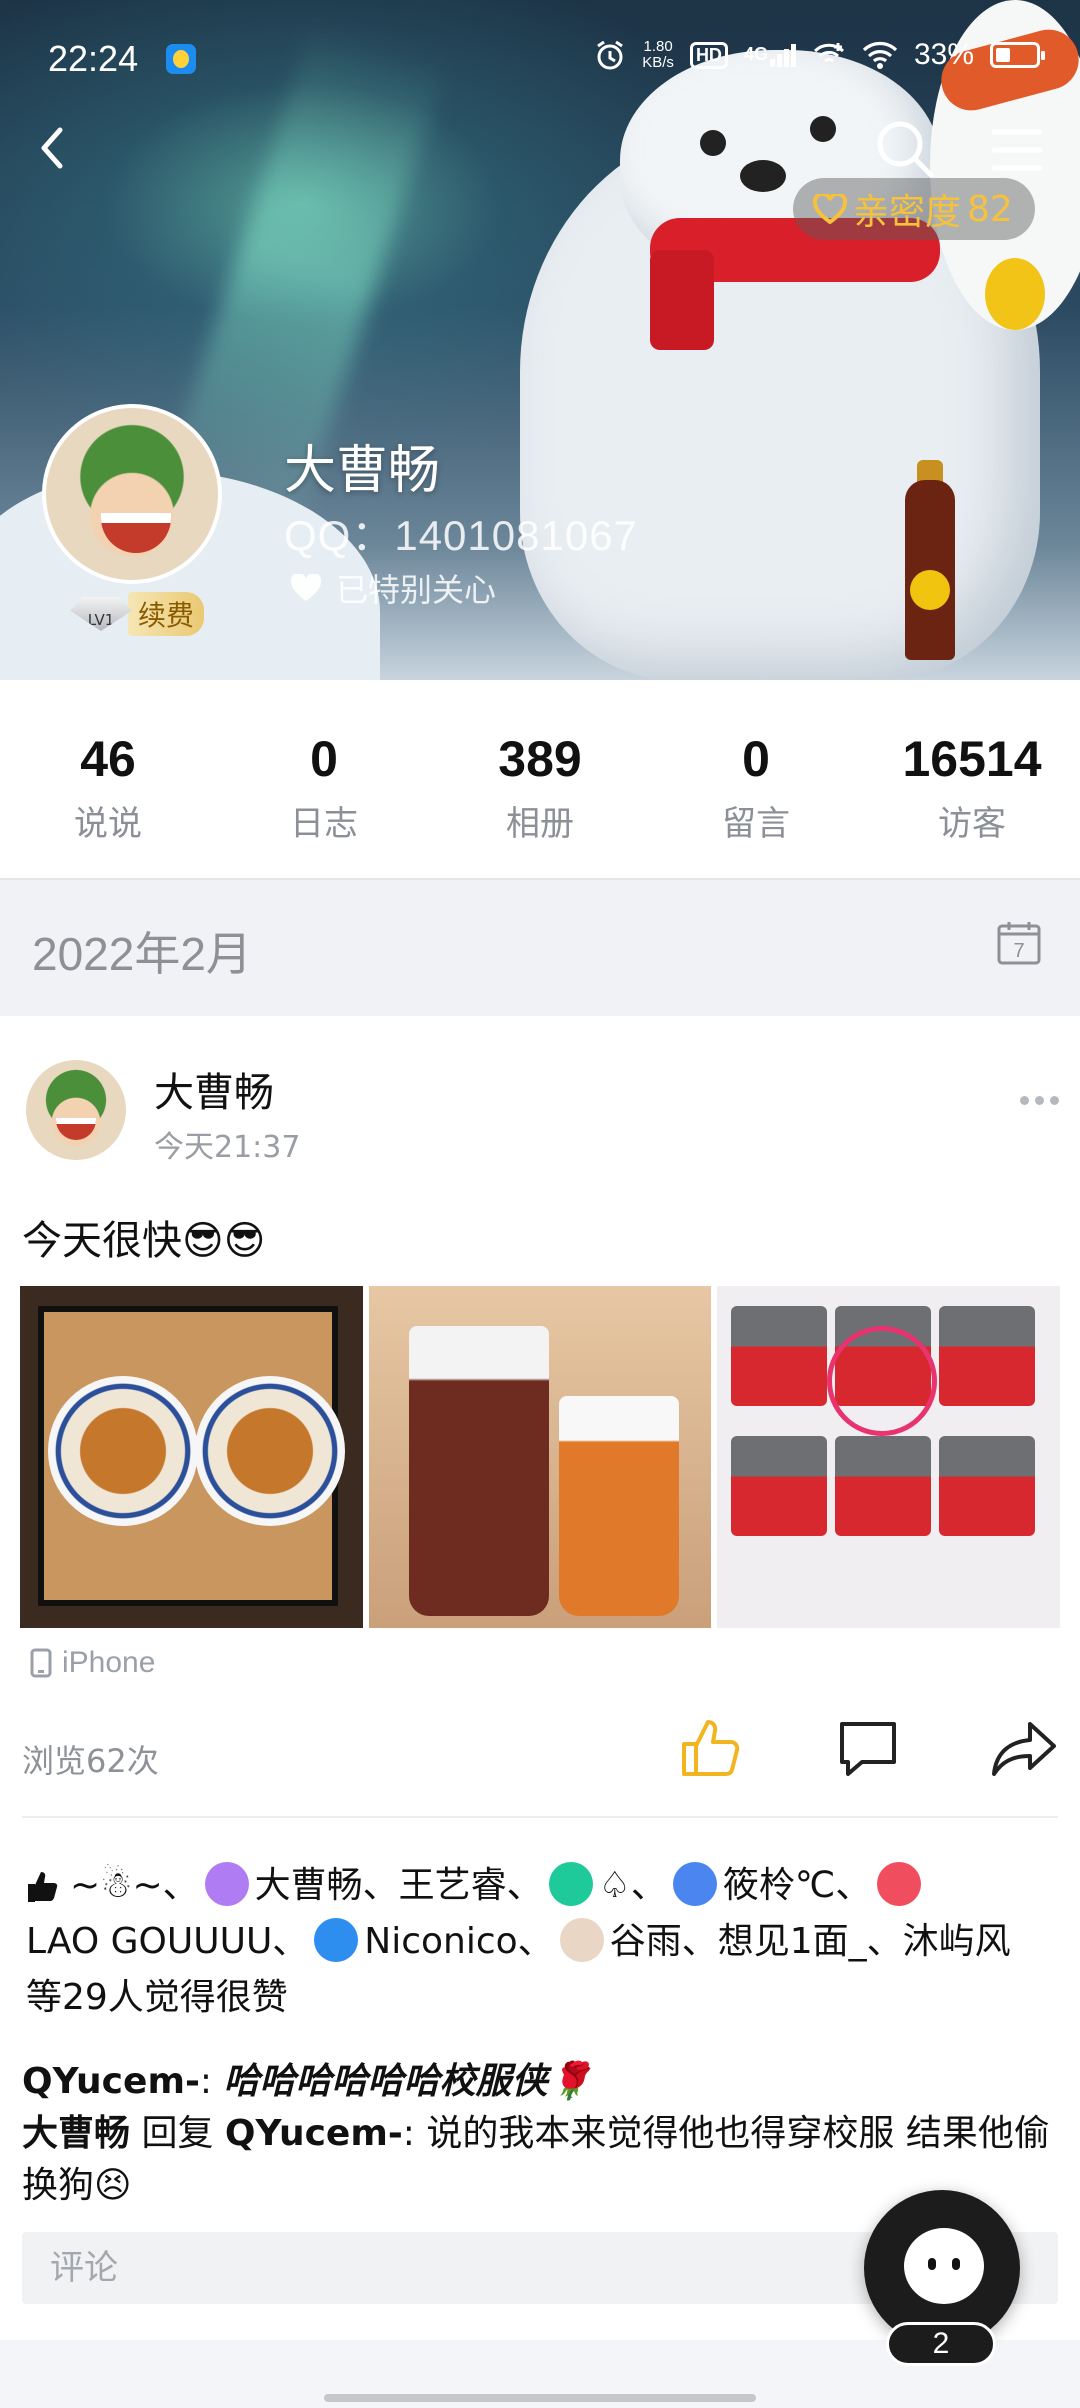 This screenshot has height=2408, width=1080. I want to click on liker-name: ~☃~、, so click(134, 1885).